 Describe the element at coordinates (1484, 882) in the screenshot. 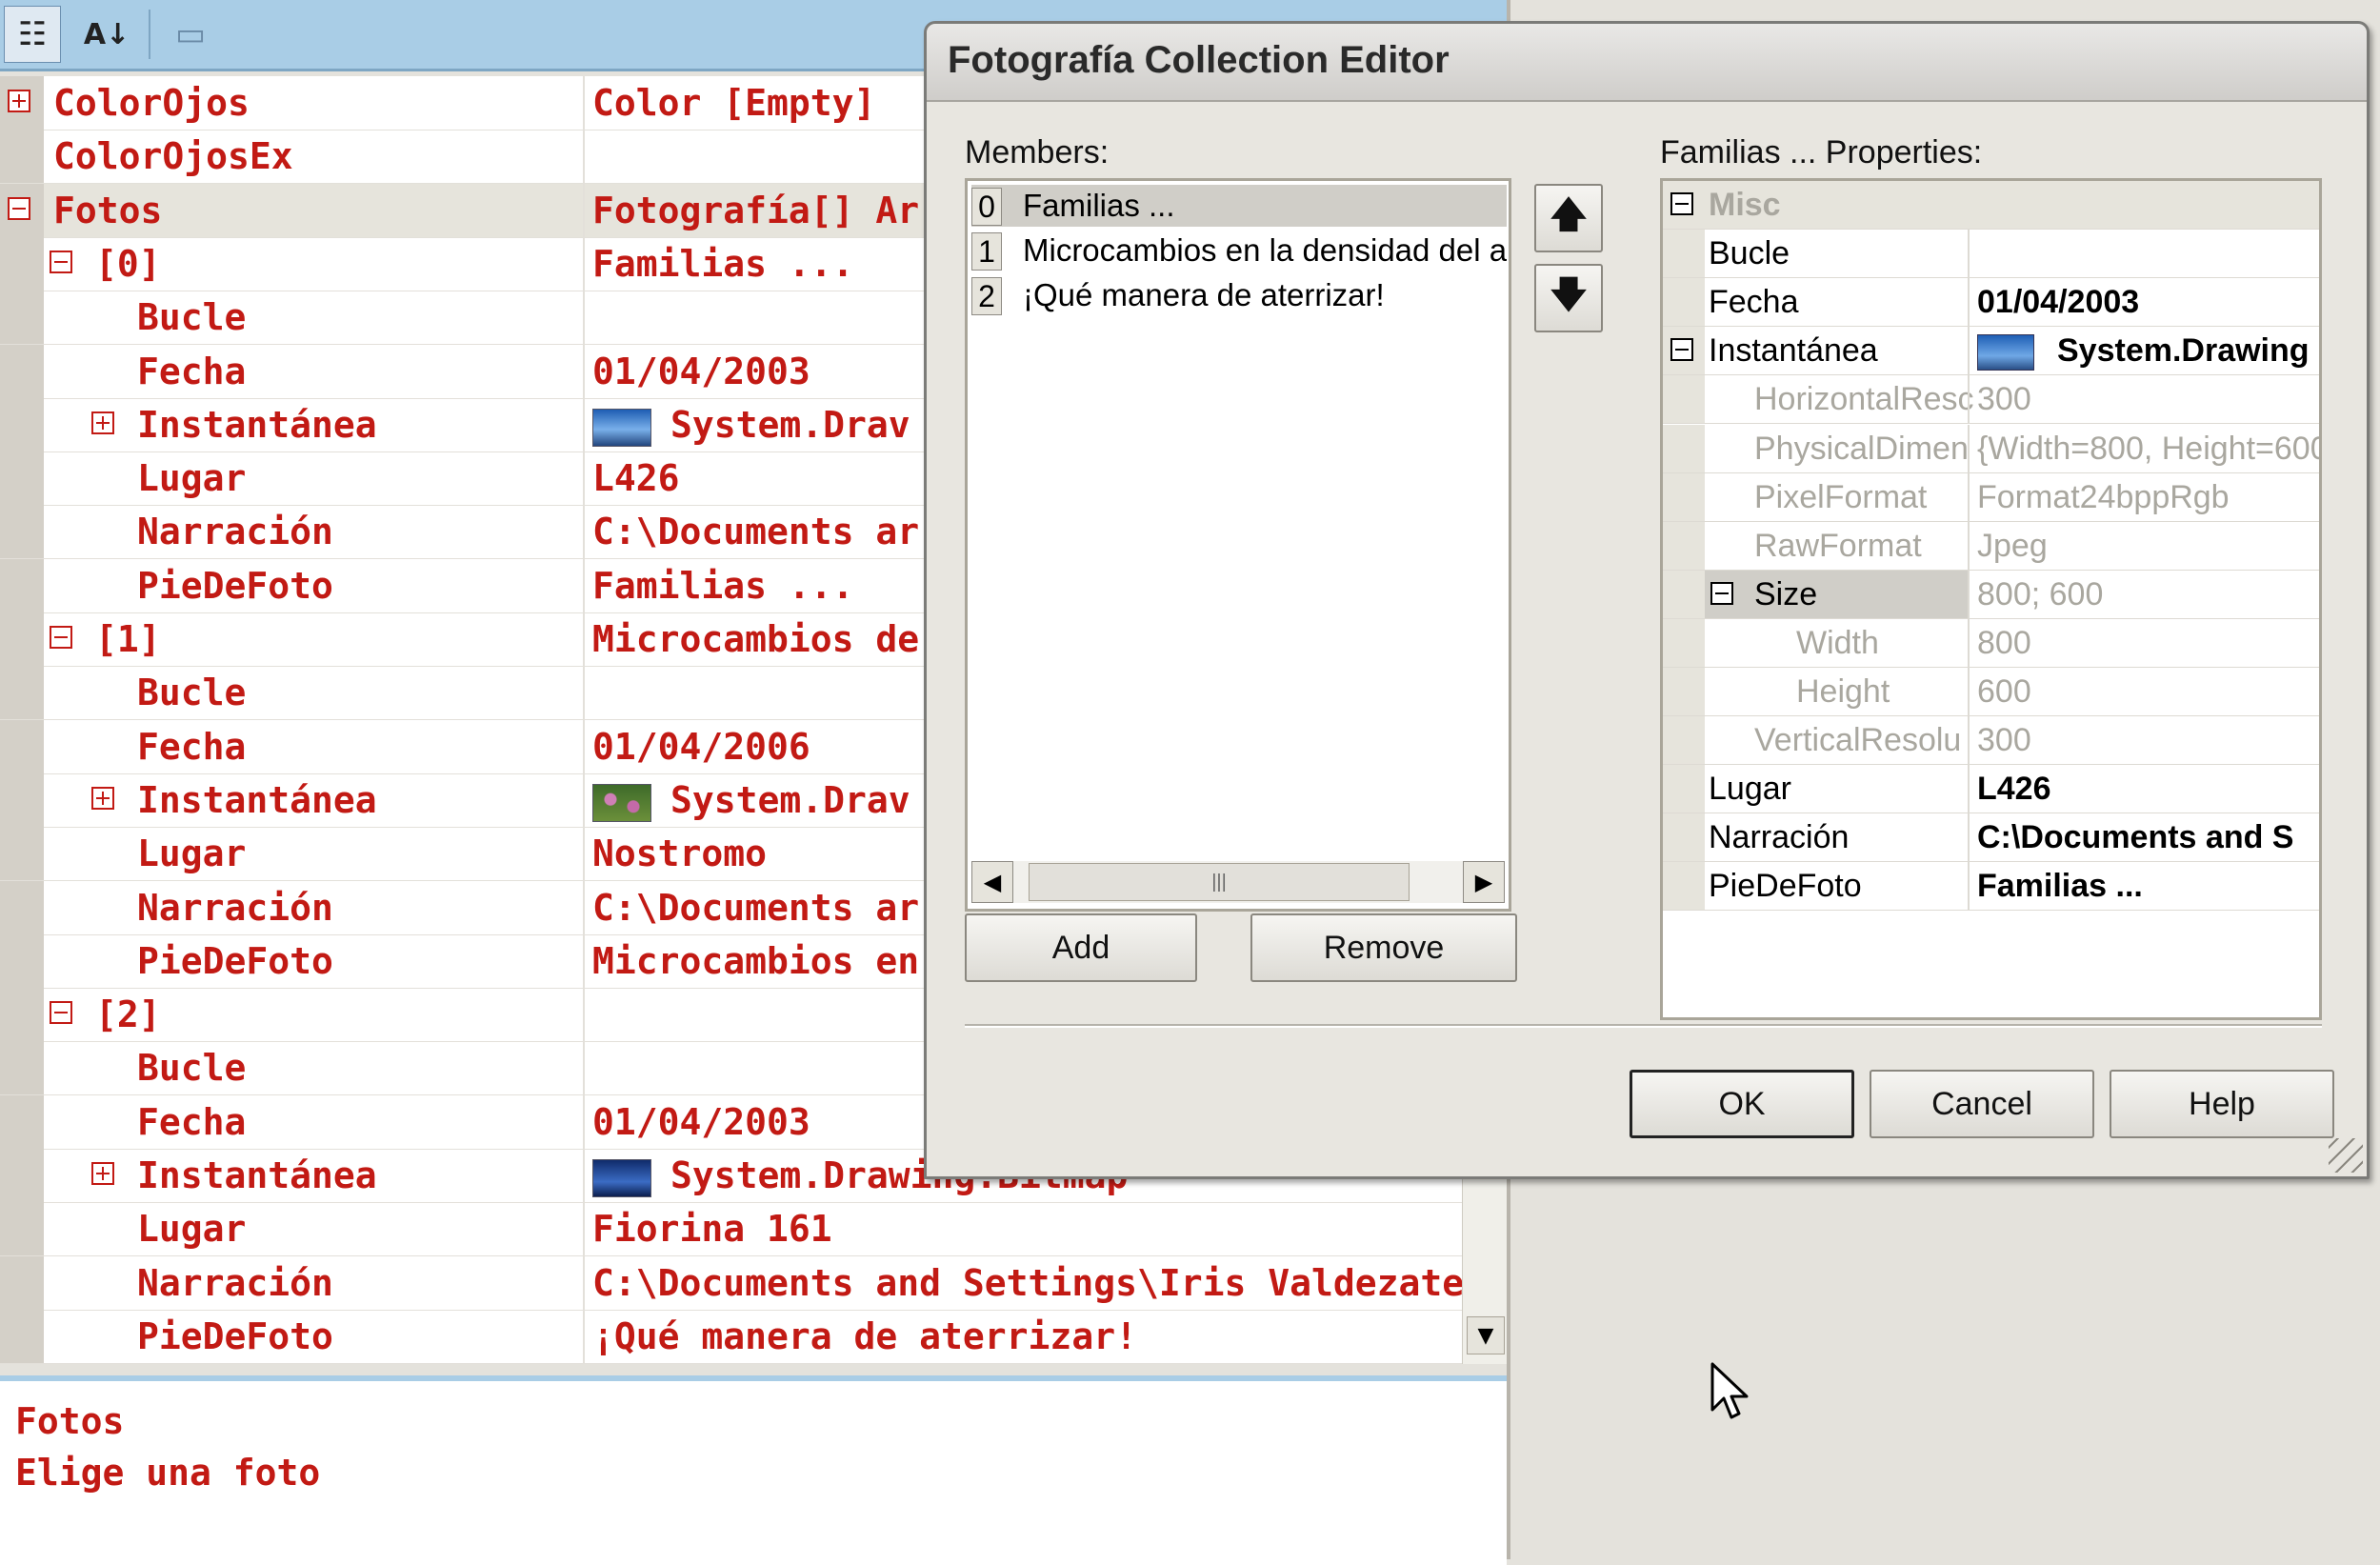

I see `scroll-right-button: ▶` at that location.